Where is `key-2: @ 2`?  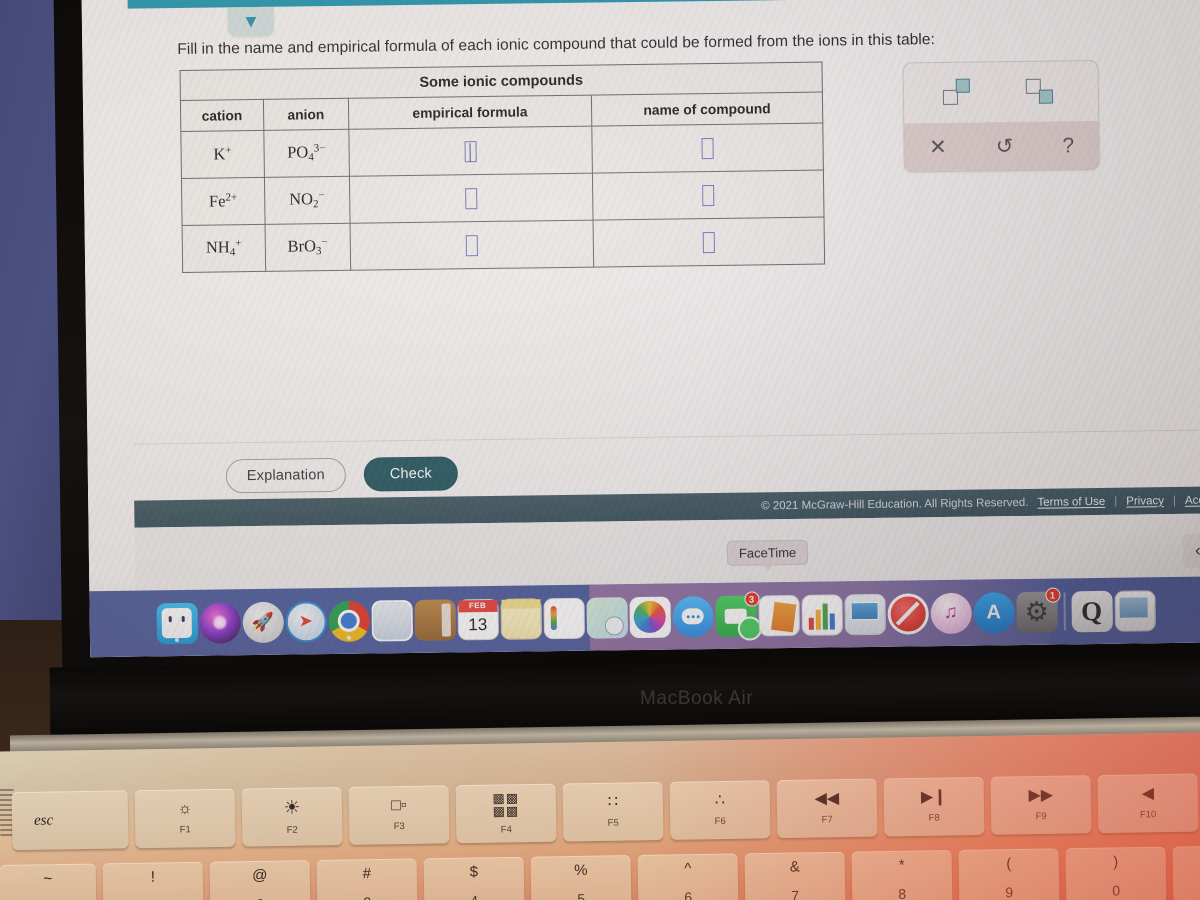
key-2: @ 2 is located at coordinates (260, 880).